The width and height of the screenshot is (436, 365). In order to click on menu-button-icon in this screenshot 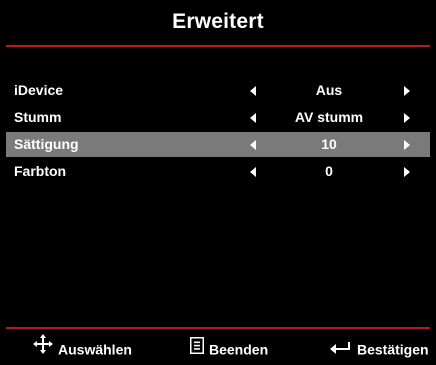, I will do `click(197, 349)`.